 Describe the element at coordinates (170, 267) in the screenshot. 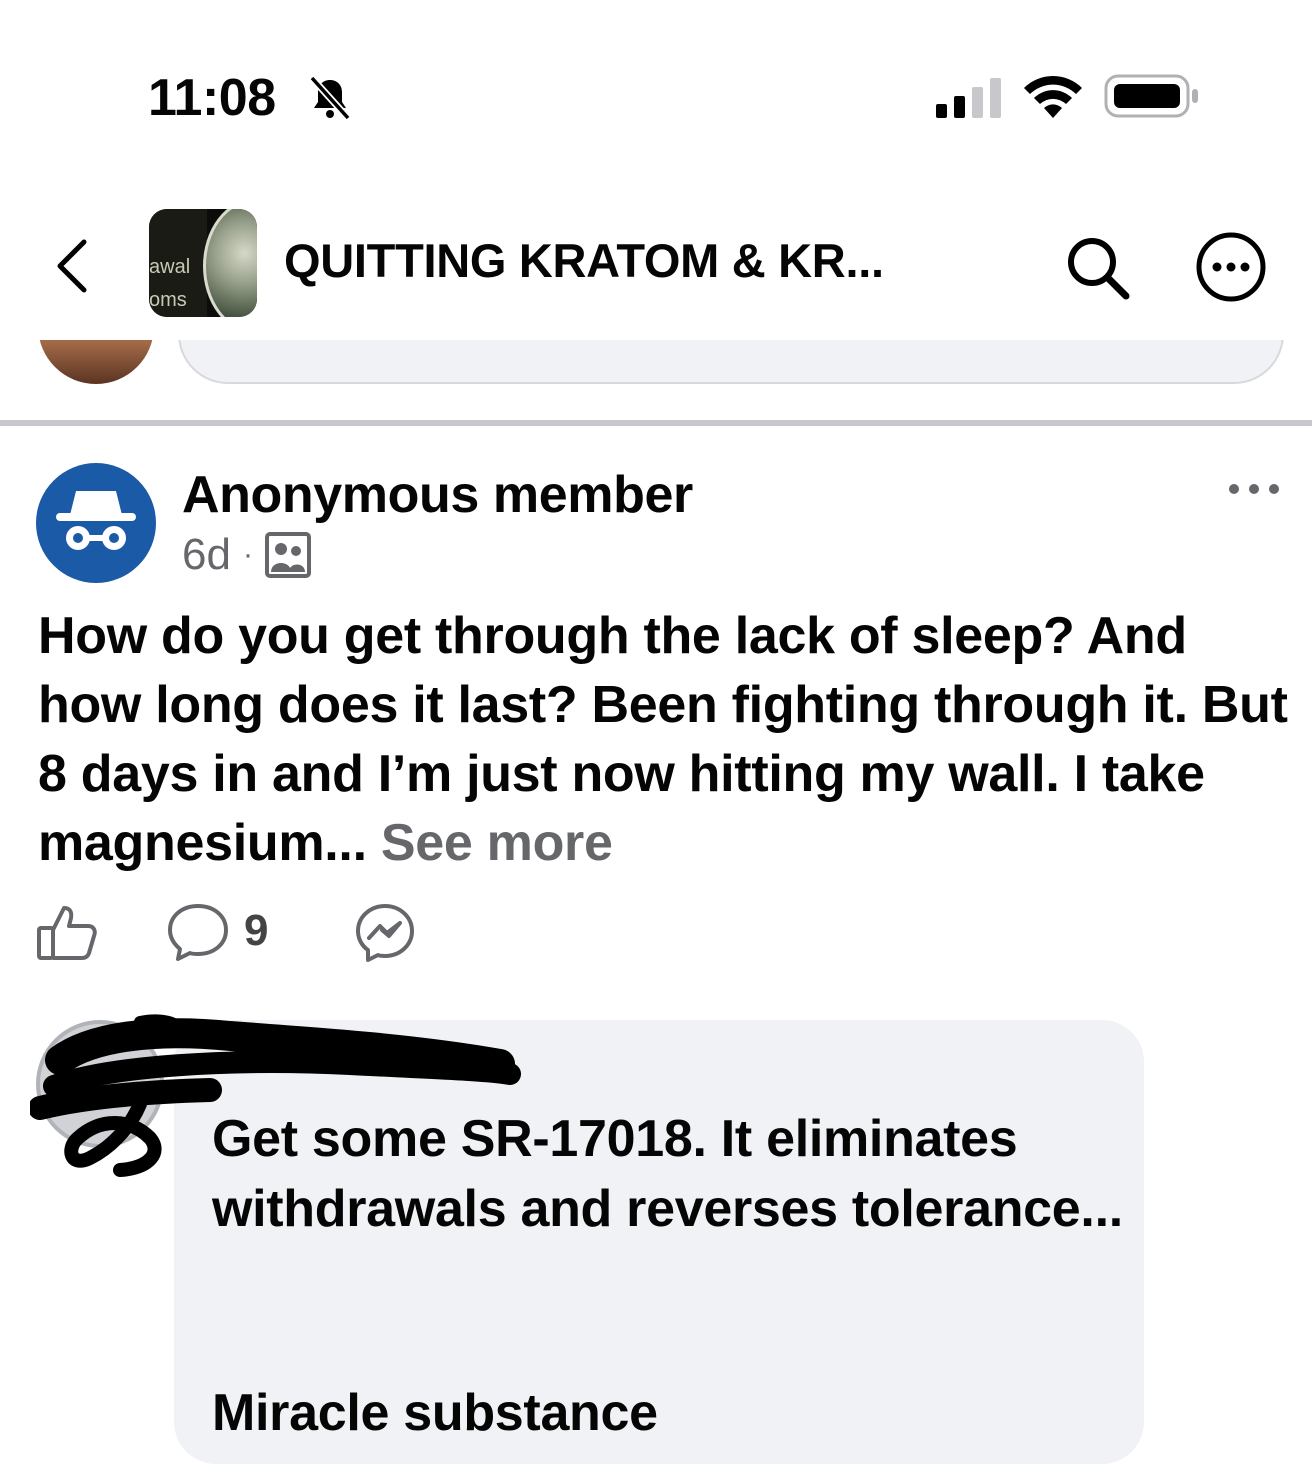

I see `group-thumbnail-text: awal` at that location.